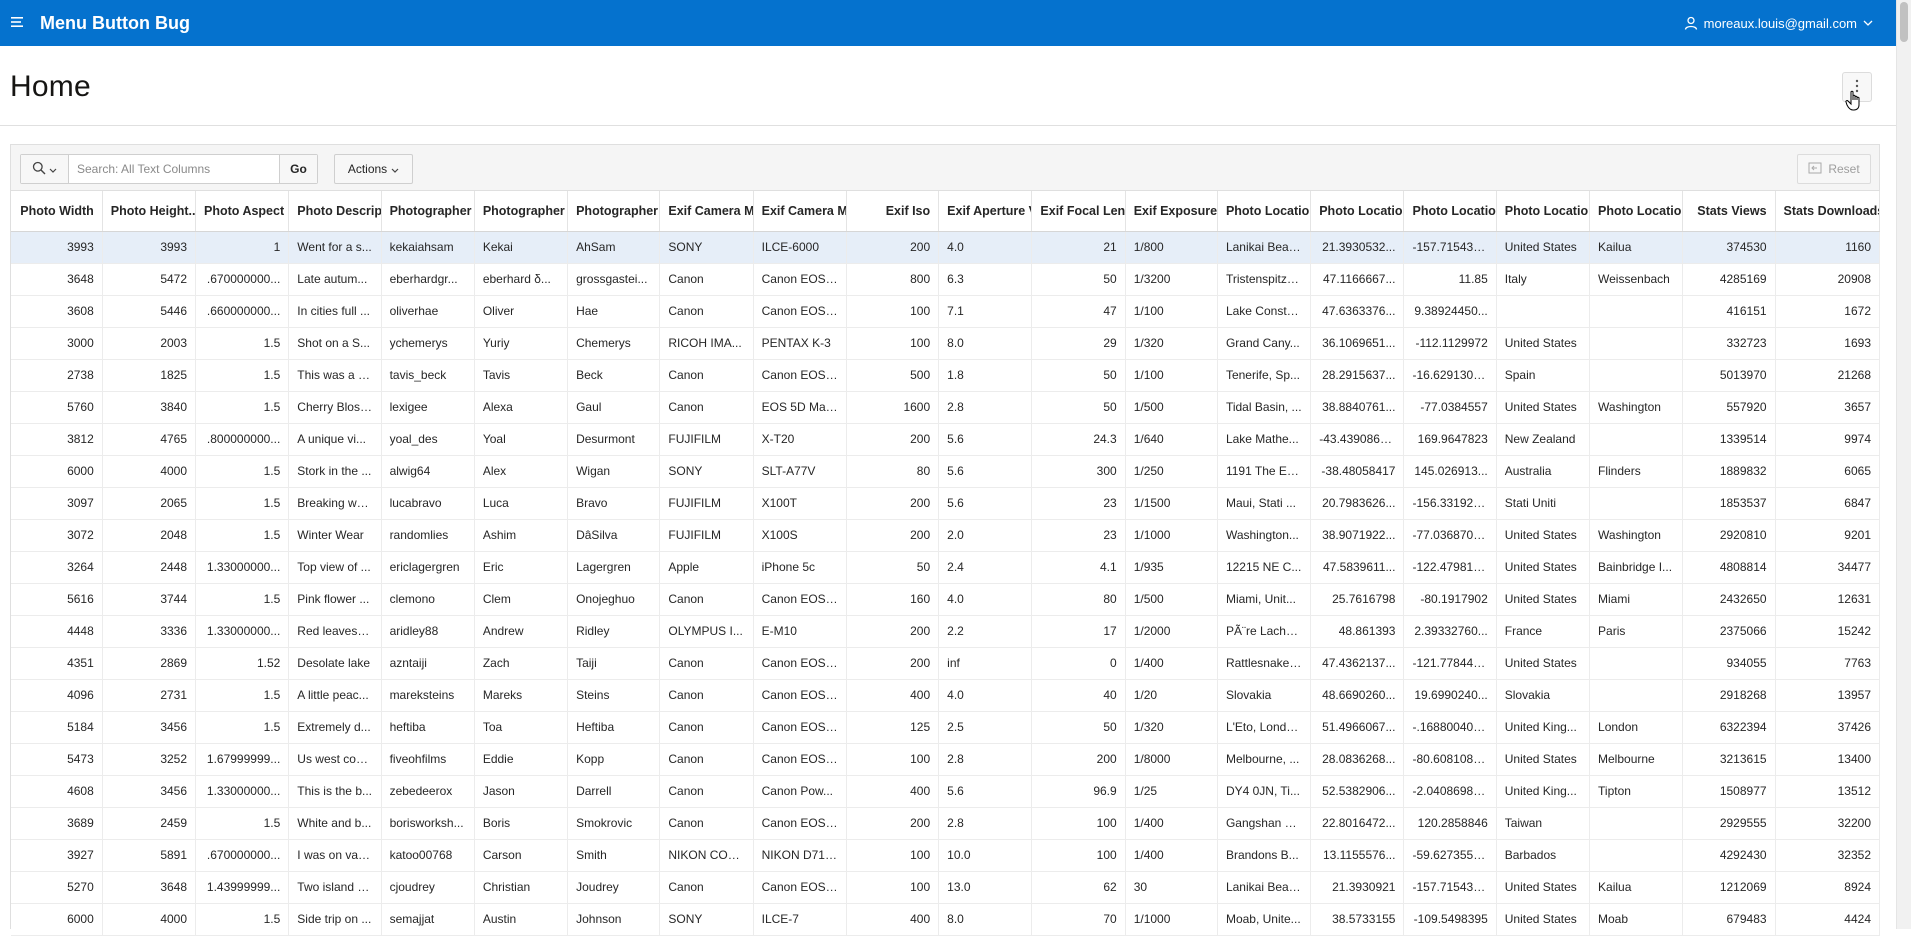  What do you see at coordinates (1171, 211) in the screenshot?
I see `column-header: Exif Exposure T` at bounding box center [1171, 211].